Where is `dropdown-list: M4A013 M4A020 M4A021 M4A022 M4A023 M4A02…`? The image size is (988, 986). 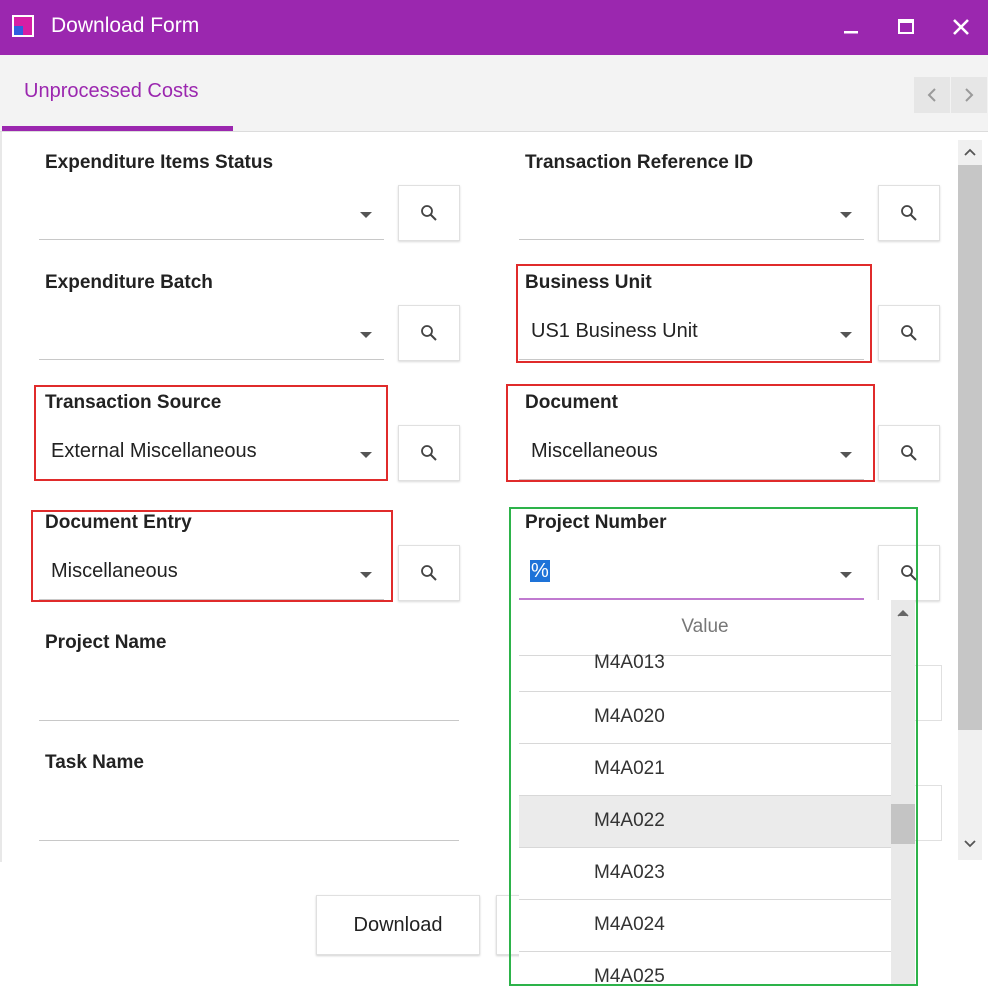 dropdown-list: M4A013 M4A020 M4A021 M4A022 M4A023 M4A02… is located at coordinates (705, 819).